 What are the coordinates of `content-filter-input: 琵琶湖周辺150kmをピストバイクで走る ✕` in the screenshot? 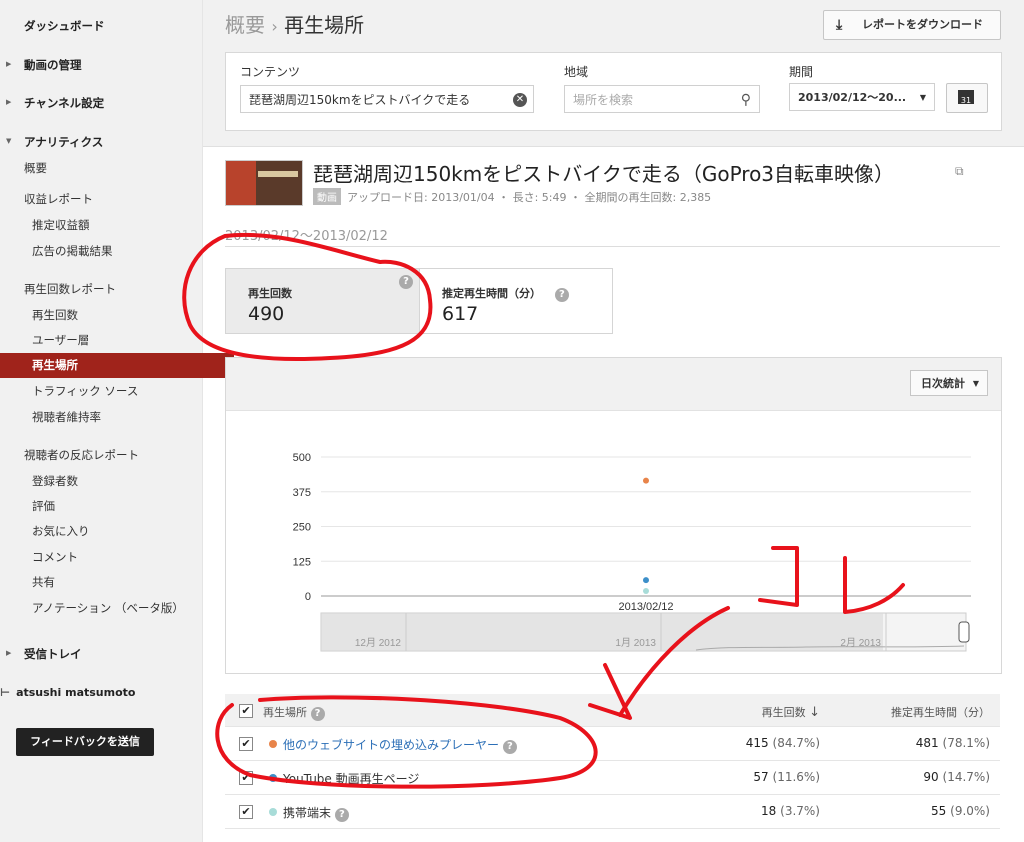 It's located at (387, 99).